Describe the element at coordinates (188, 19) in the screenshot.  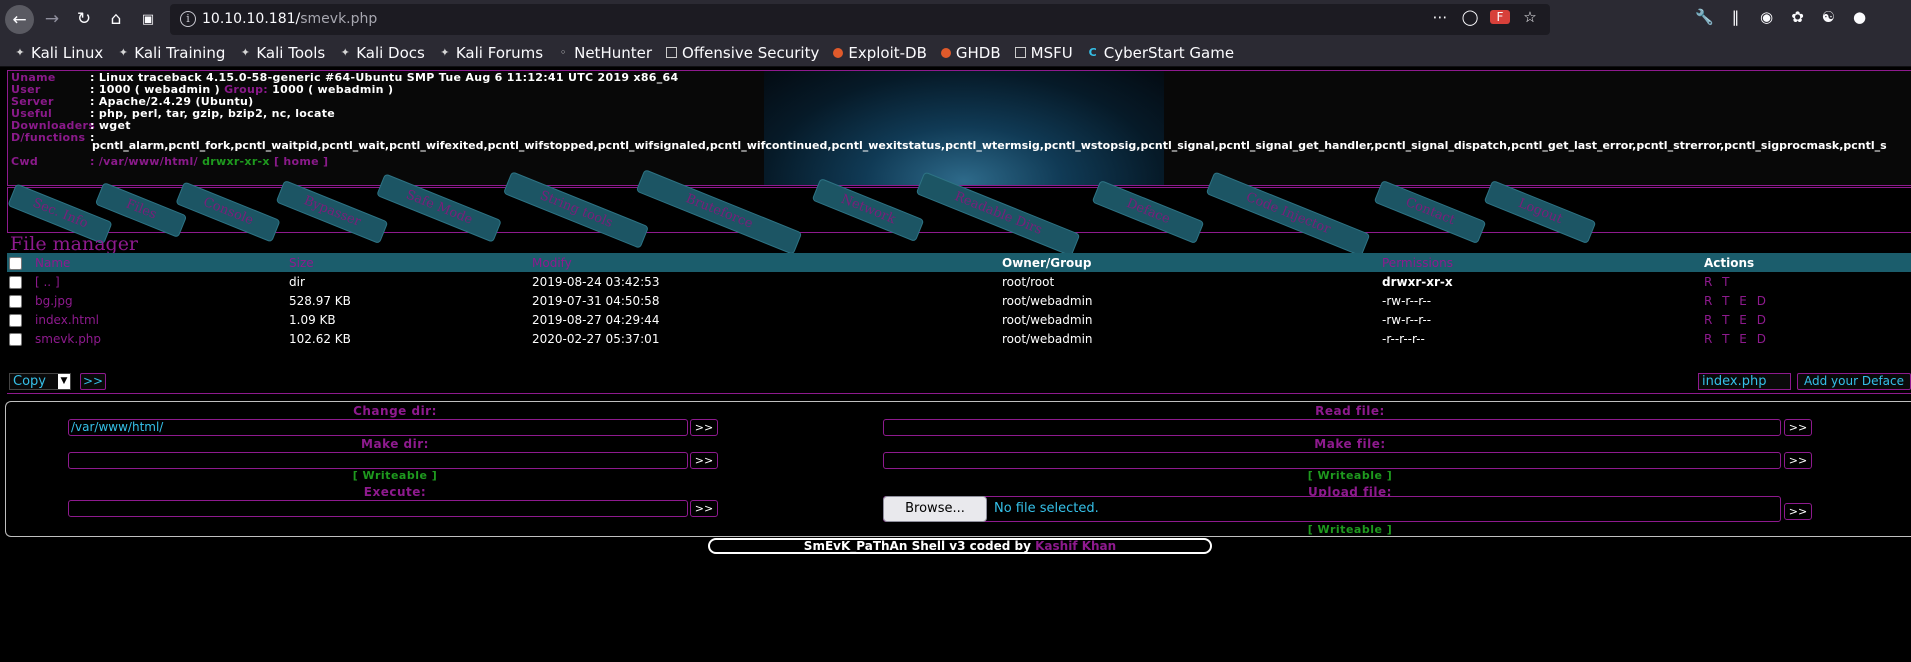
I see `info-icon: i` at that location.